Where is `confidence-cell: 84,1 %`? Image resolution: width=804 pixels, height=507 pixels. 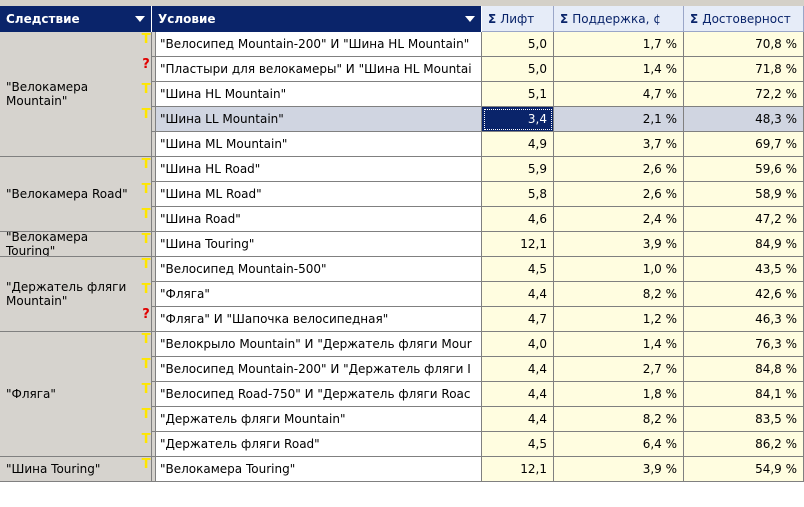
confidence-cell: 84,1 % is located at coordinates (744, 394).